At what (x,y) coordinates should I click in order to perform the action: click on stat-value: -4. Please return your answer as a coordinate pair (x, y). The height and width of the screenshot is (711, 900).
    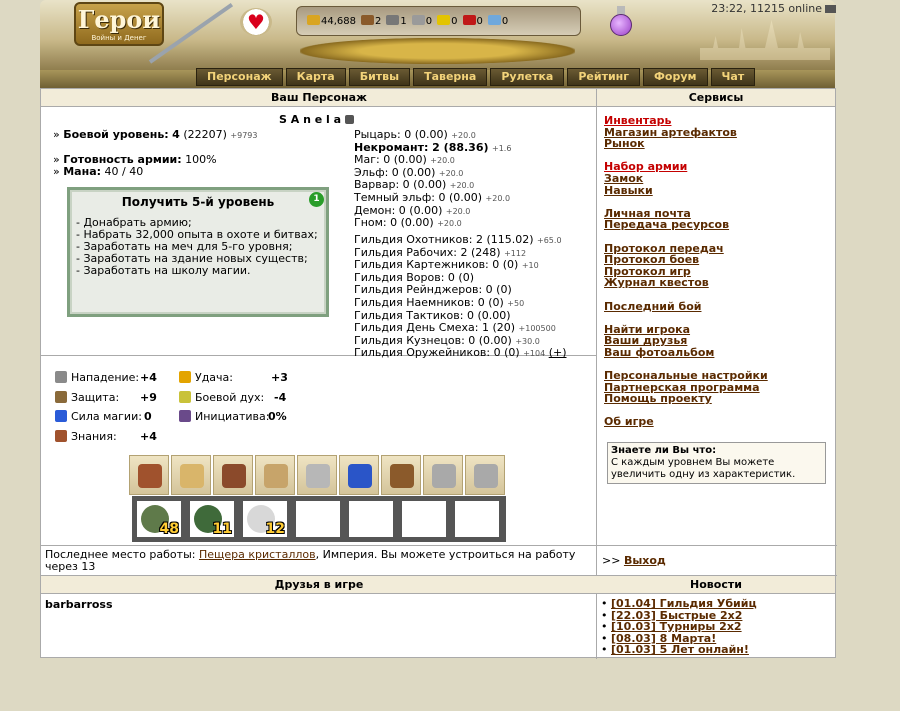
    Looking at the image, I should click on (280, 397).